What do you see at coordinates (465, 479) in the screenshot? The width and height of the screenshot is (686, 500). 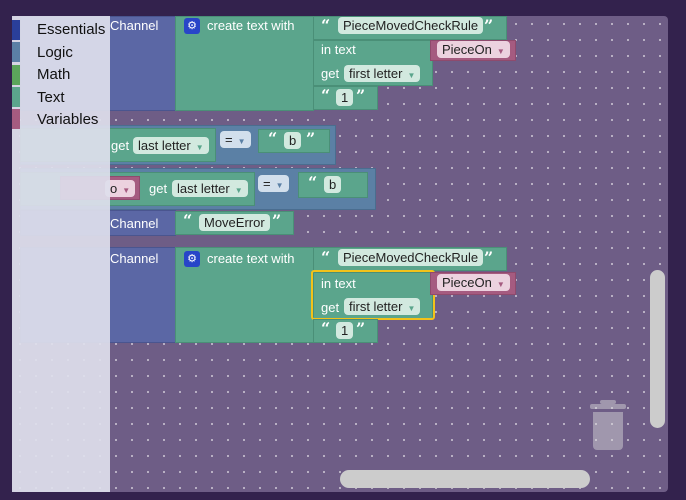 I see `horizontal-scrollbar` at bounding box center [465, 479].